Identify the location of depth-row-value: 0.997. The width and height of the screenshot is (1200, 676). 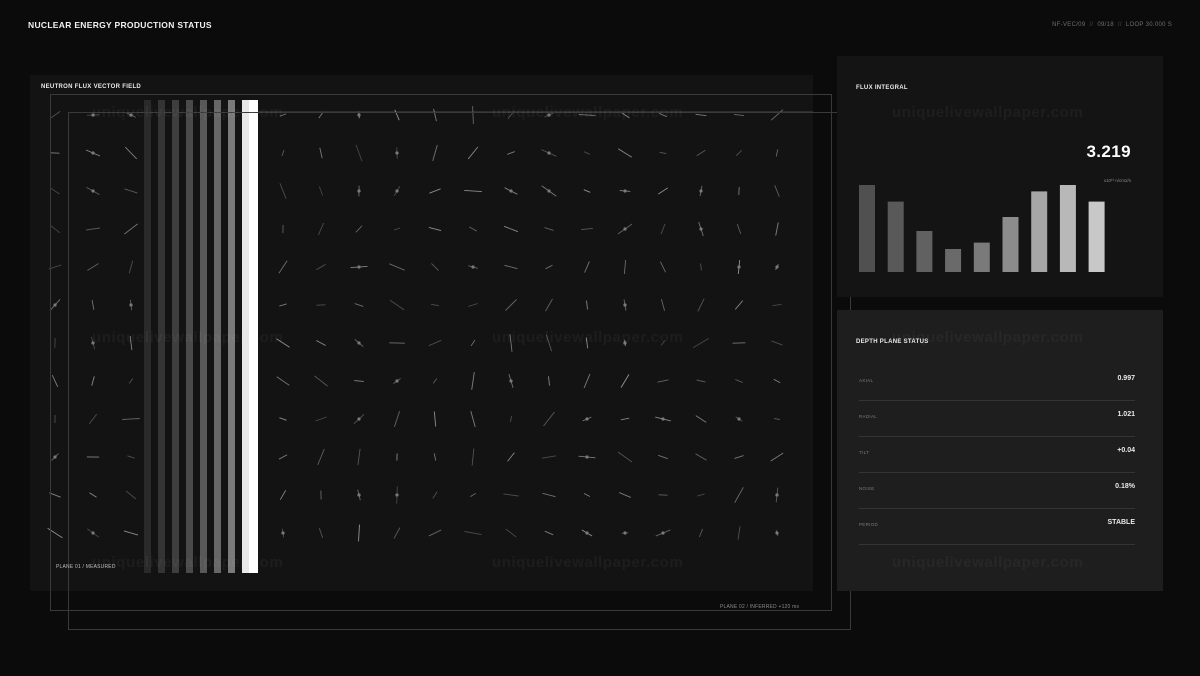
(1126, 378).